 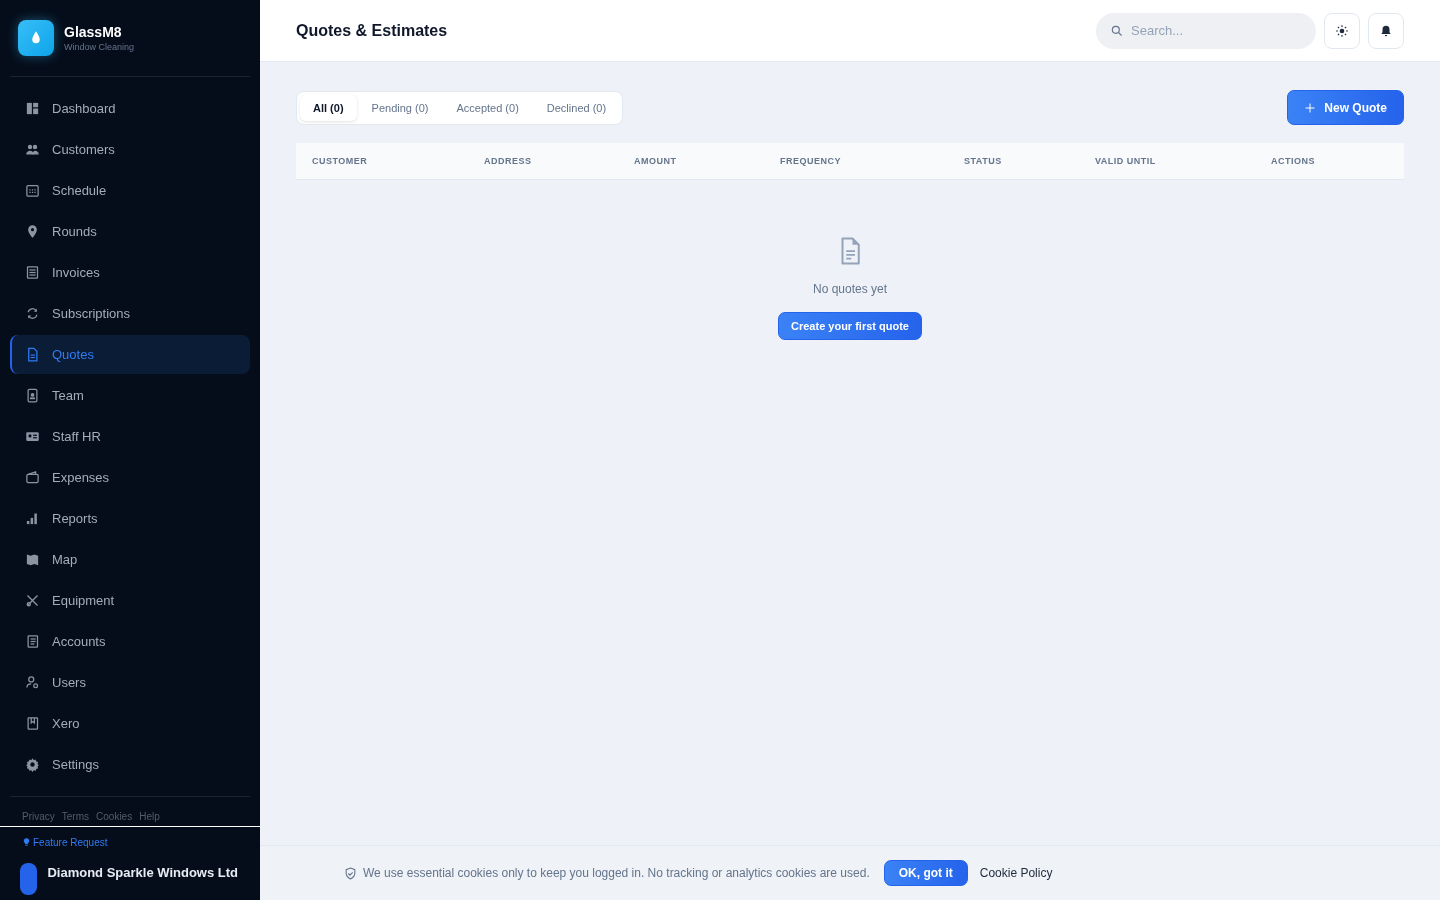 I want to click on column-header: STATUS, so click(x=983, y=161).